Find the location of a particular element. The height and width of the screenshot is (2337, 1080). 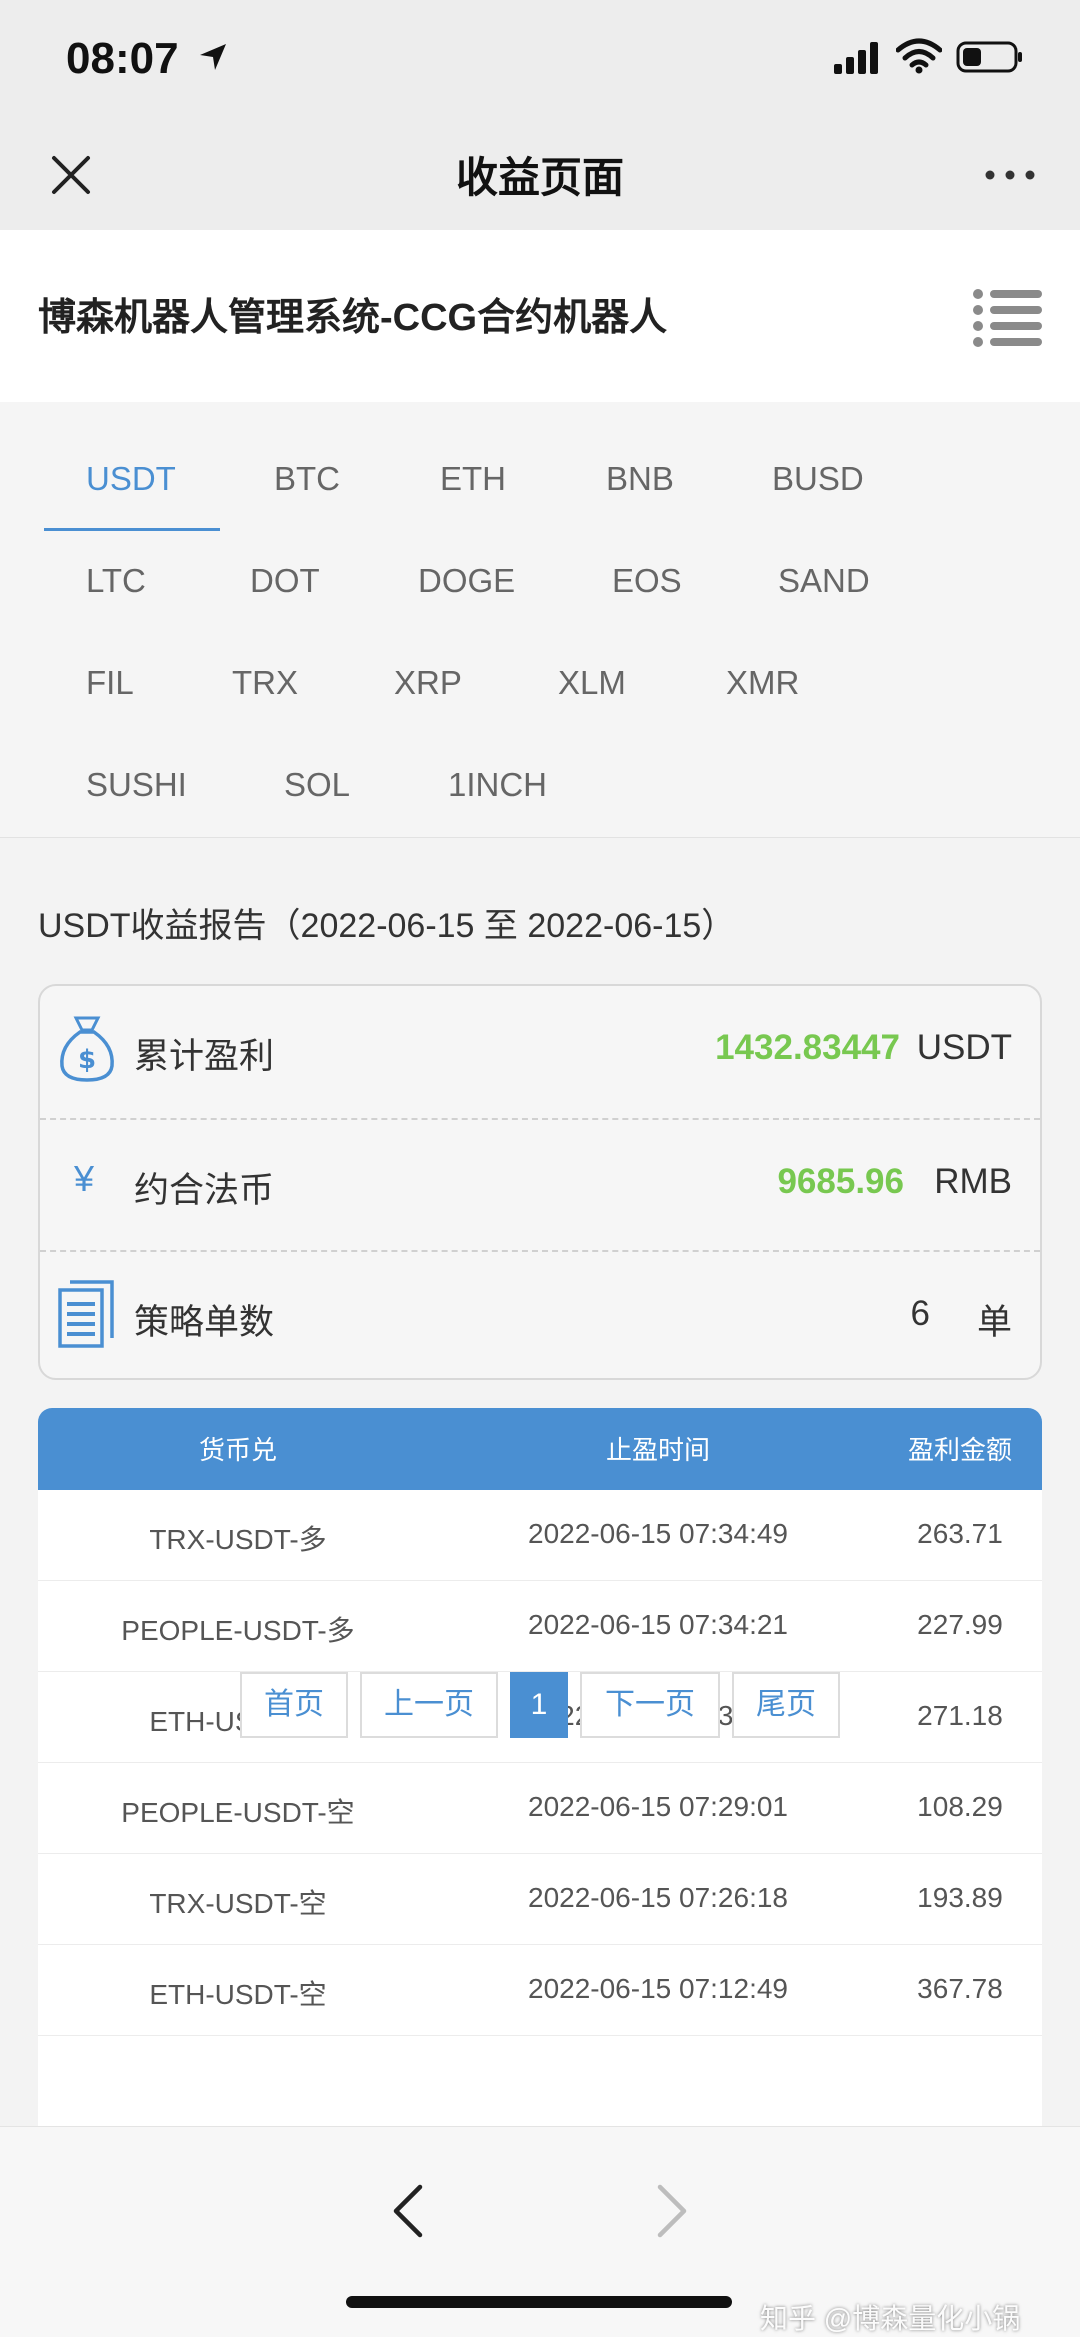

current-page-button: 1 is located at coordinates (539, 1705).